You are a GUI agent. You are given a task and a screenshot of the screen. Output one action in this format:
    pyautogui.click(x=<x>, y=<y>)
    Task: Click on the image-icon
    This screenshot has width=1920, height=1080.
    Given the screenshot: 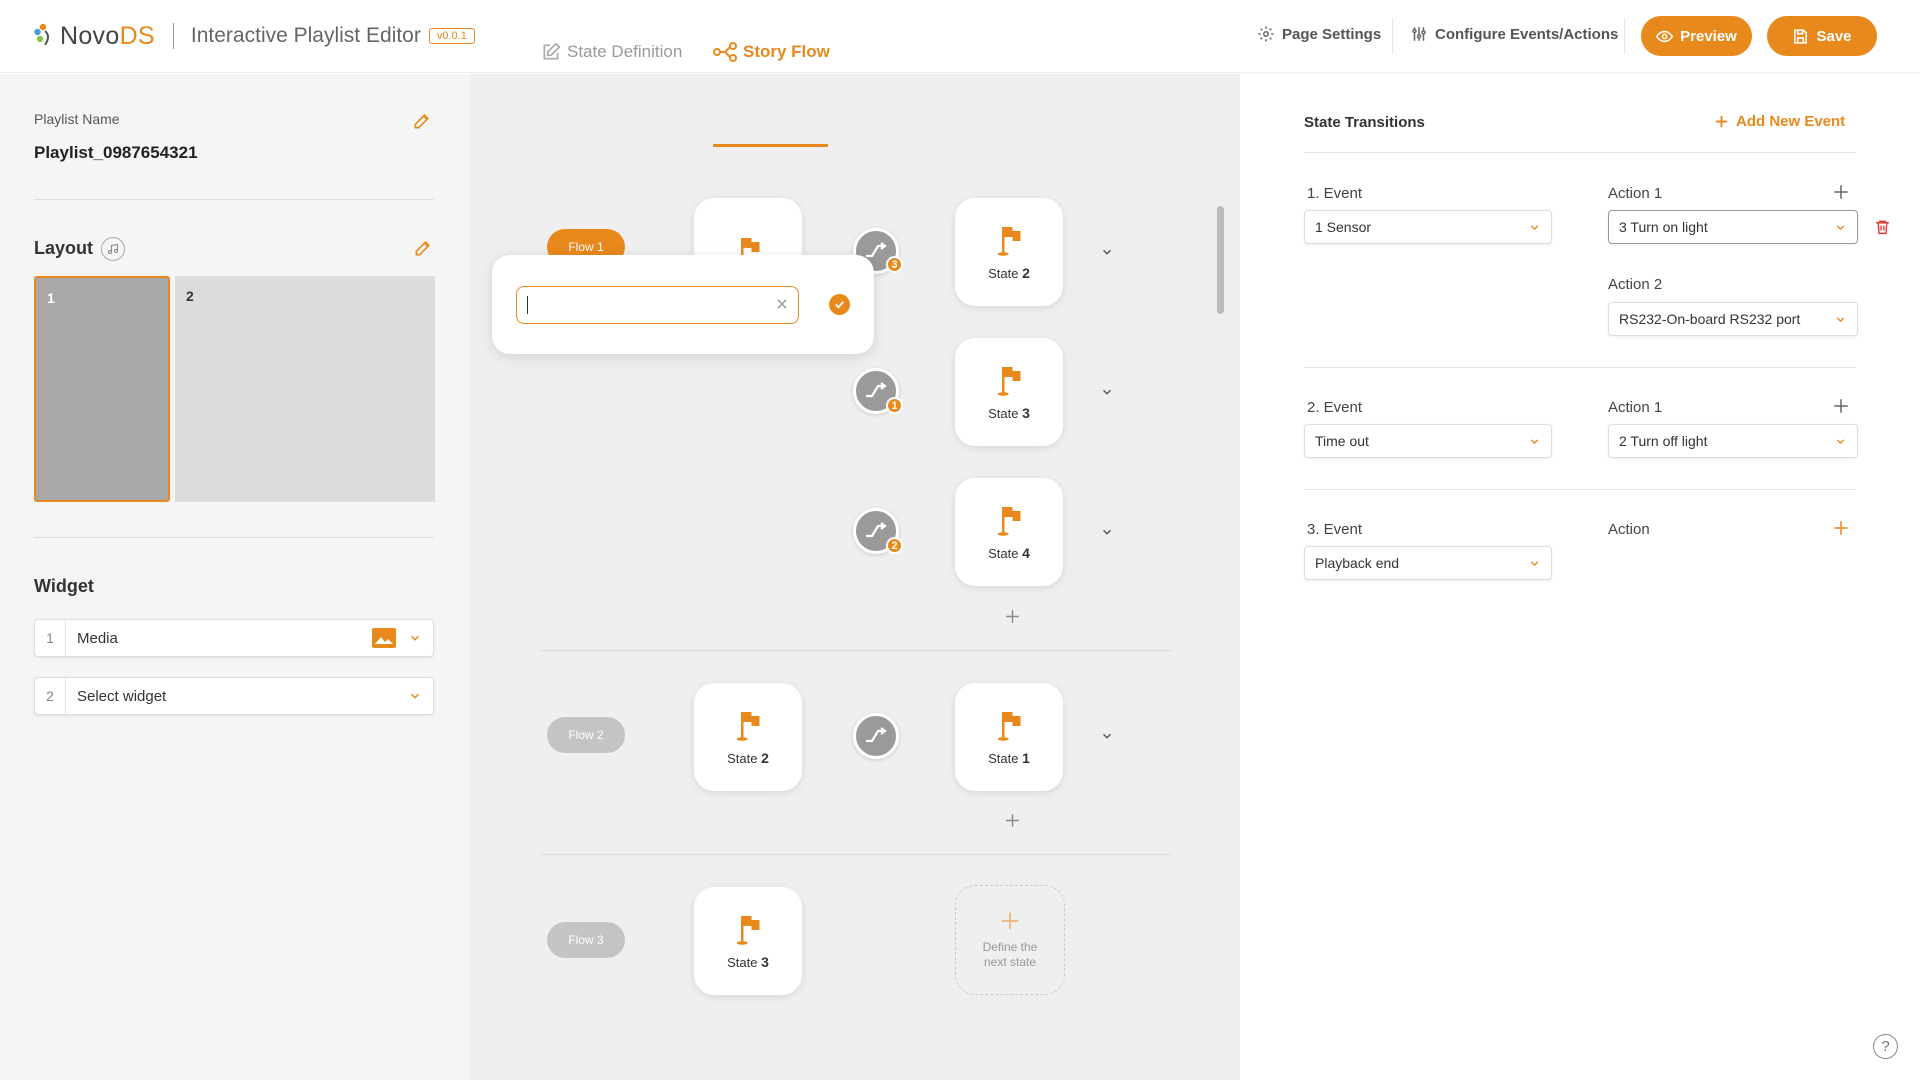 What is the action you would take?
    pyautogui.click(x=384, y=638)
    